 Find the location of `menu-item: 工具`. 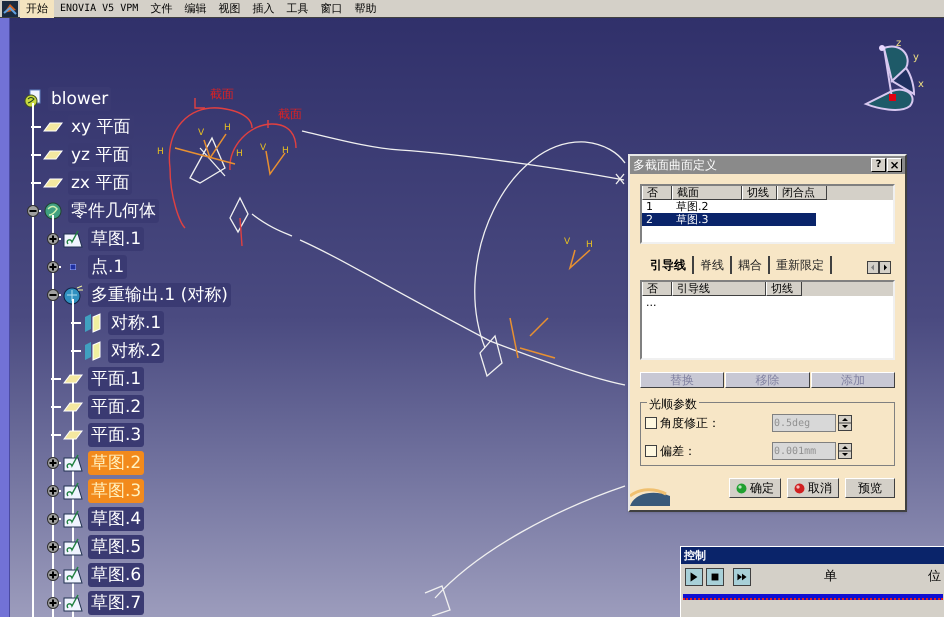

menu-item: 工具 is located at coordinates (297, 9).